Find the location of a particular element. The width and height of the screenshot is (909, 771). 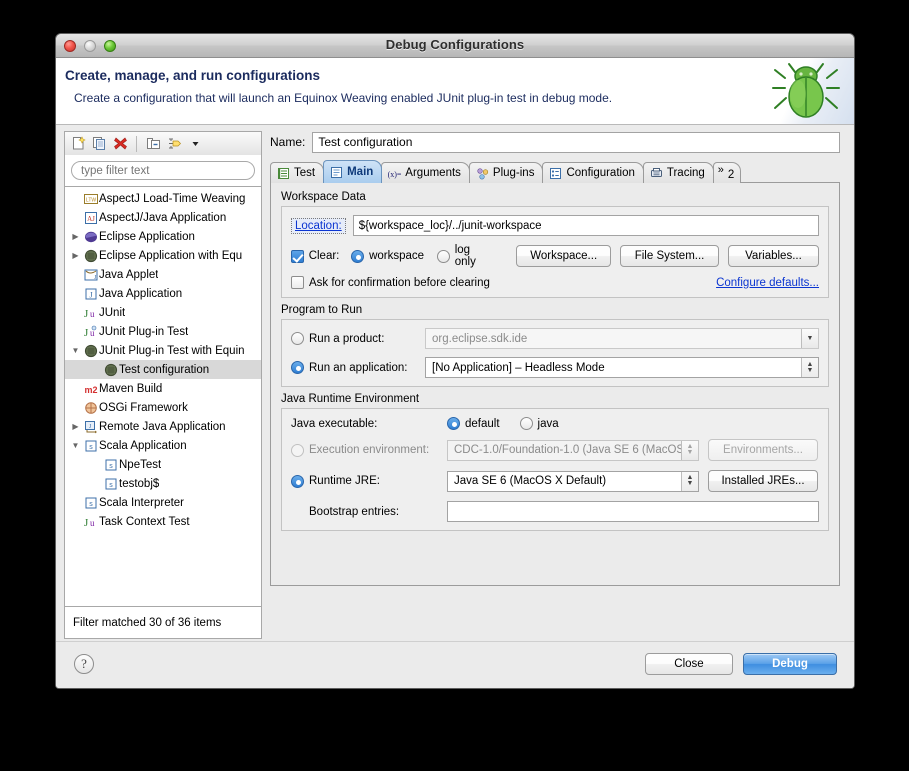

arguments-icon: (x)= is located at coordinates (394, 173).